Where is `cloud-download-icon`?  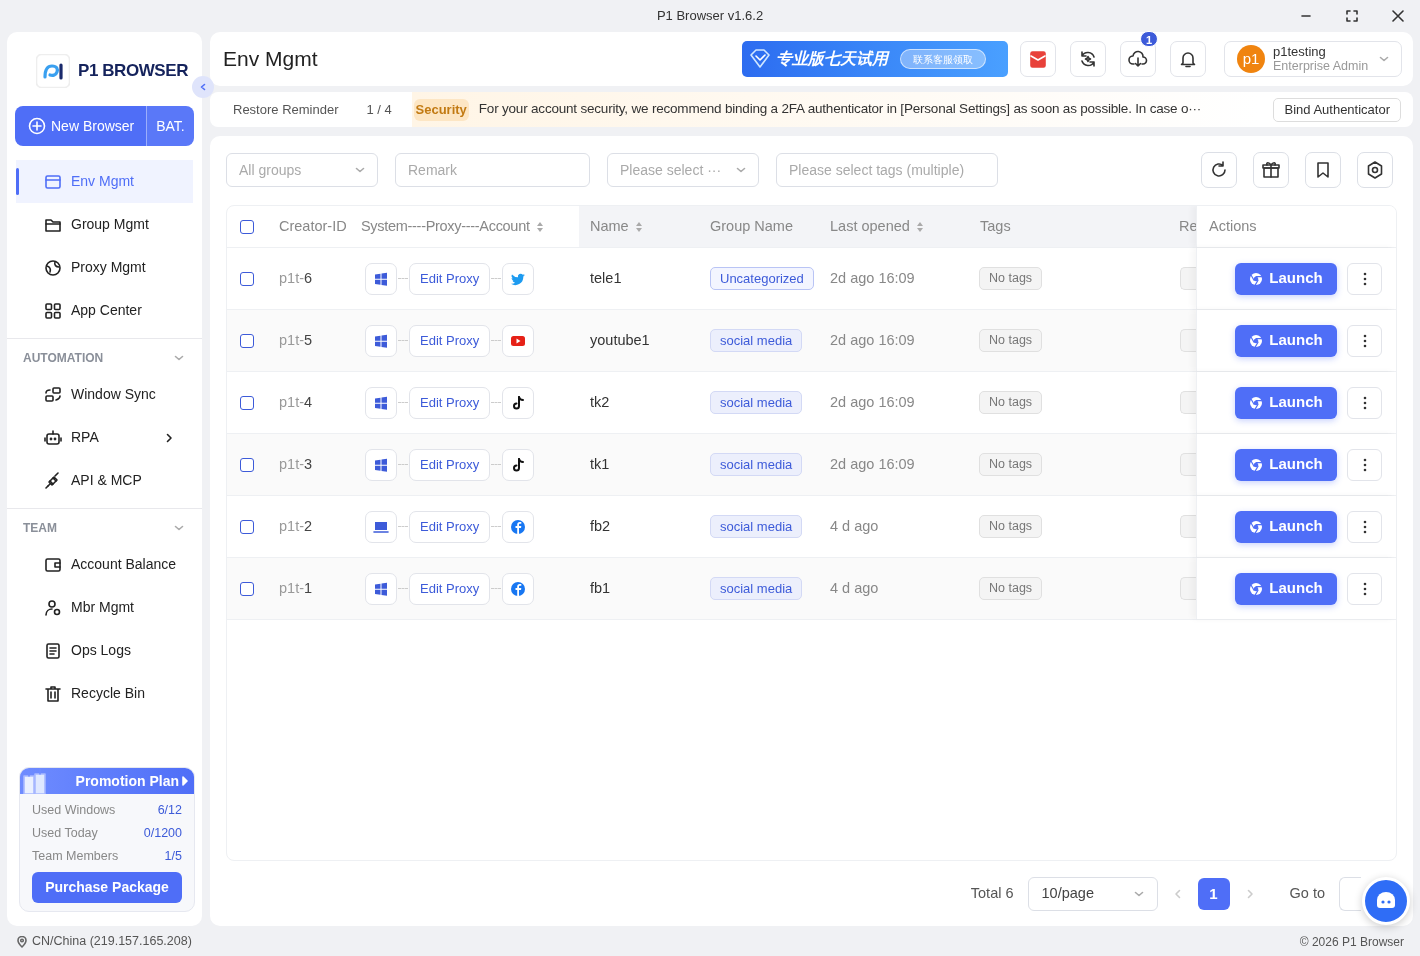
cloud-download-icon is located at coordinates (1138, 59).